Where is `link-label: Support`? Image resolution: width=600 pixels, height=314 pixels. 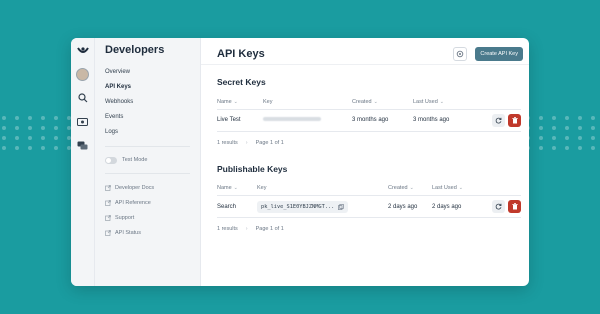 link-label: Support is located at coordinates (125, 217).